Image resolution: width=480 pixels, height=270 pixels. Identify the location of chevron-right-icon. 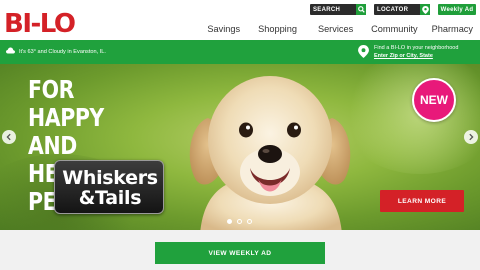
(471, 137).